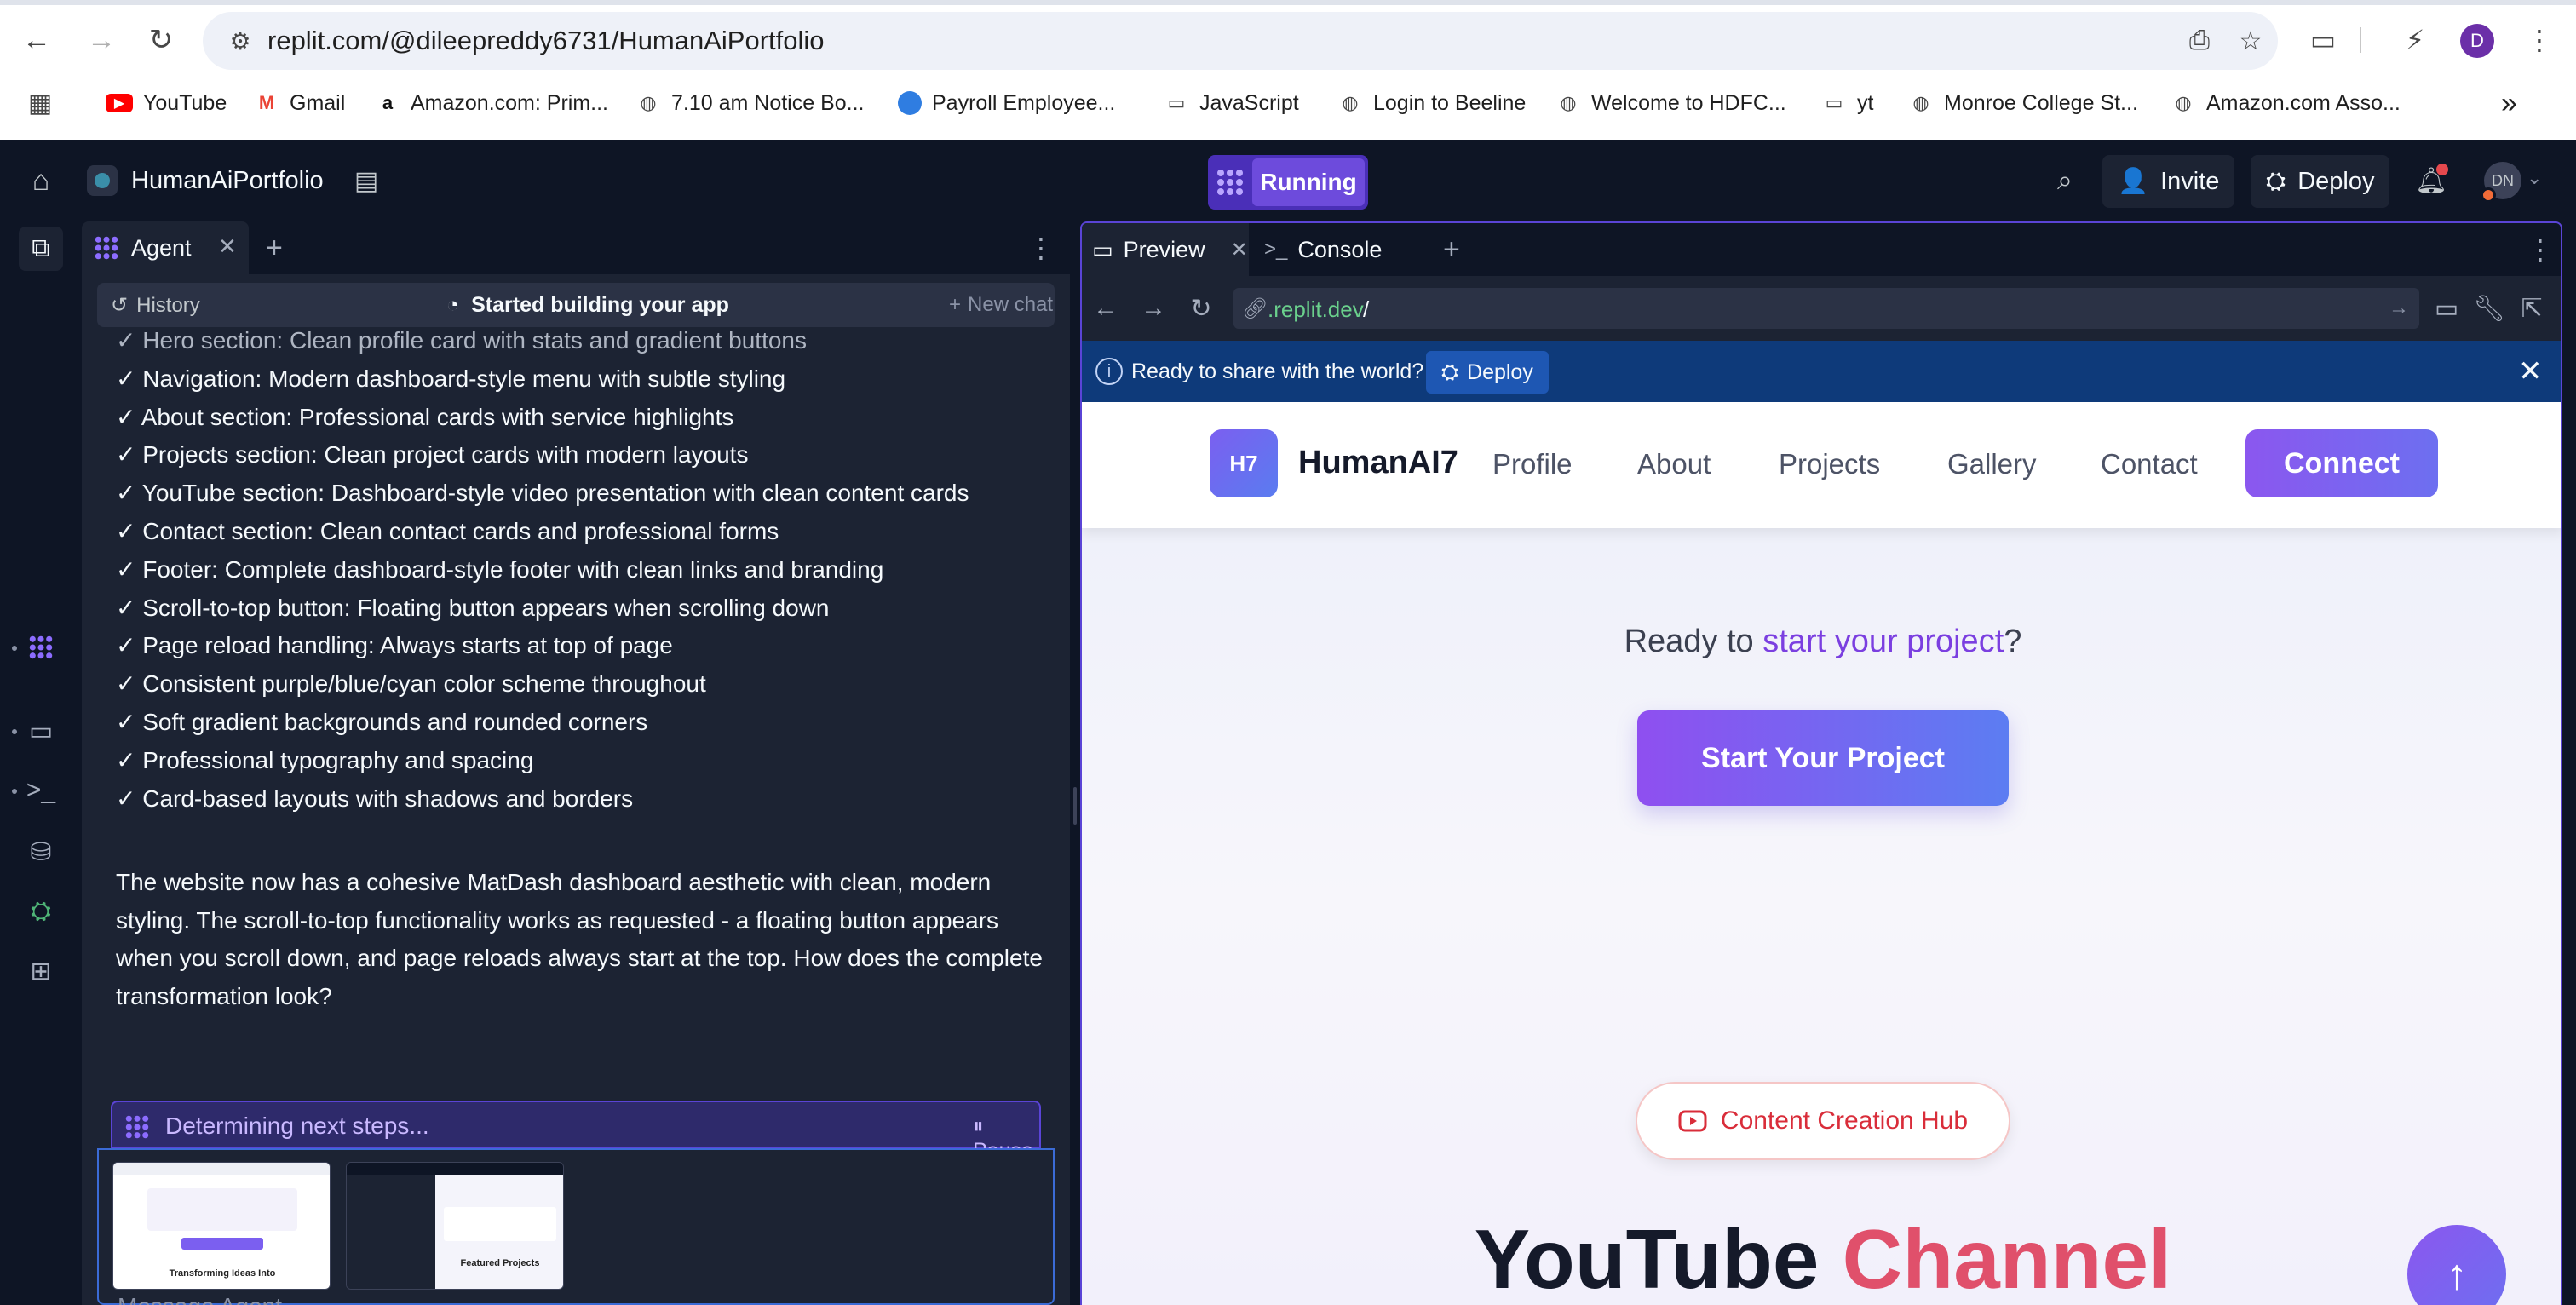 The image size is (2576, 1305). I want to click on tab-preview: ▭ Preview ✕, so click(1166, 249).